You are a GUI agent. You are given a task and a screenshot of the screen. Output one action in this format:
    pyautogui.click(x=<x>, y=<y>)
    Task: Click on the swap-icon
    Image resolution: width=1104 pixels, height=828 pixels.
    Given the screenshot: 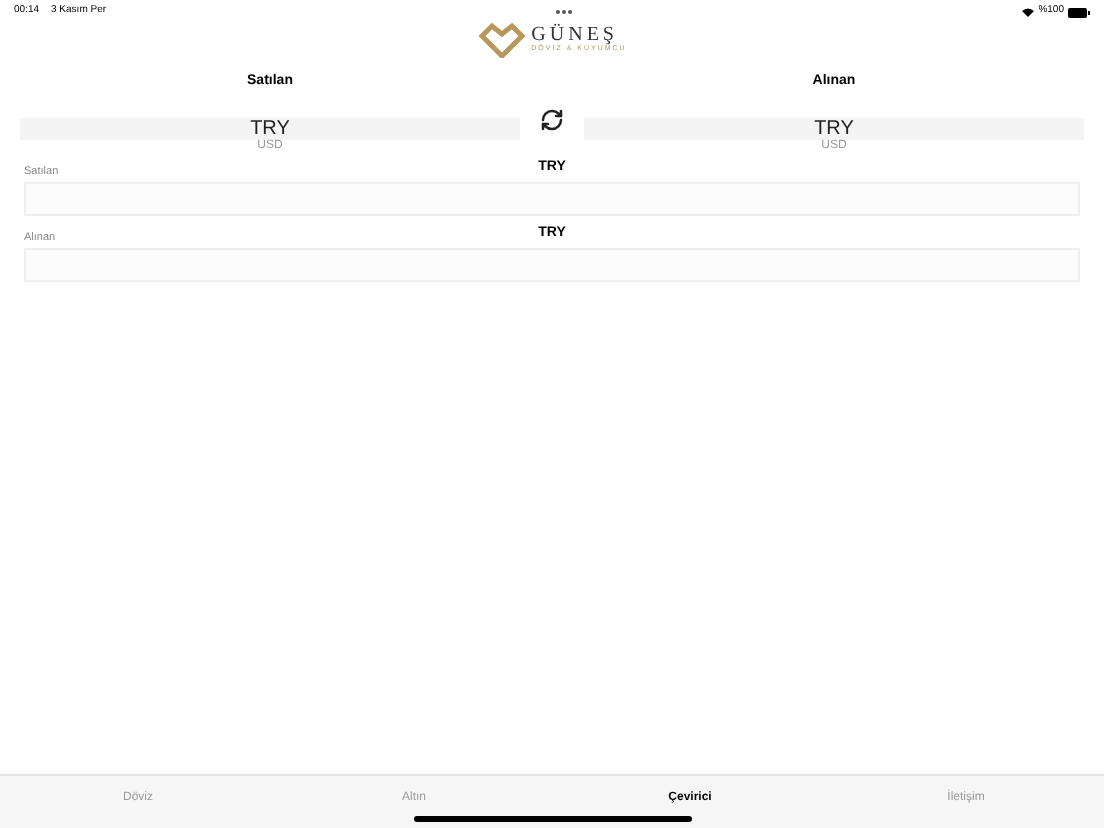 What is the action you would take?
    pyautogui.click(x=552, y=120)
    